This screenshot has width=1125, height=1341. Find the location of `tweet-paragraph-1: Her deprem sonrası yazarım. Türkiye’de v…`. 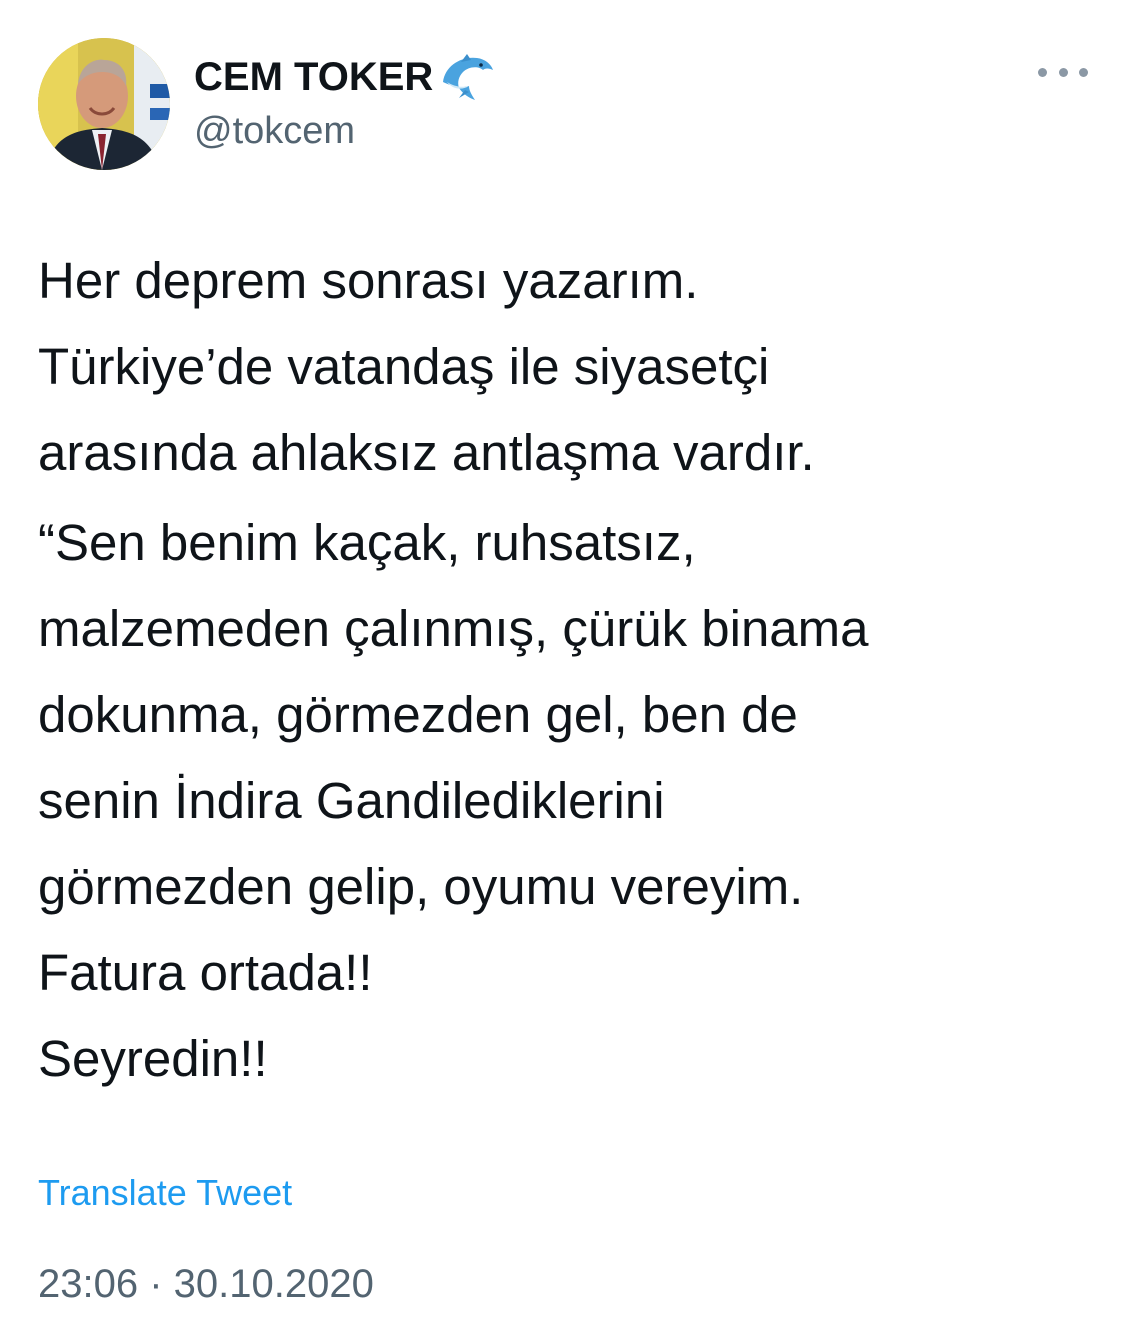

tweet-paragraph-1: Her deprem sonrası yazarım. Türkiye’de v… is located at coordinates (426, 366).